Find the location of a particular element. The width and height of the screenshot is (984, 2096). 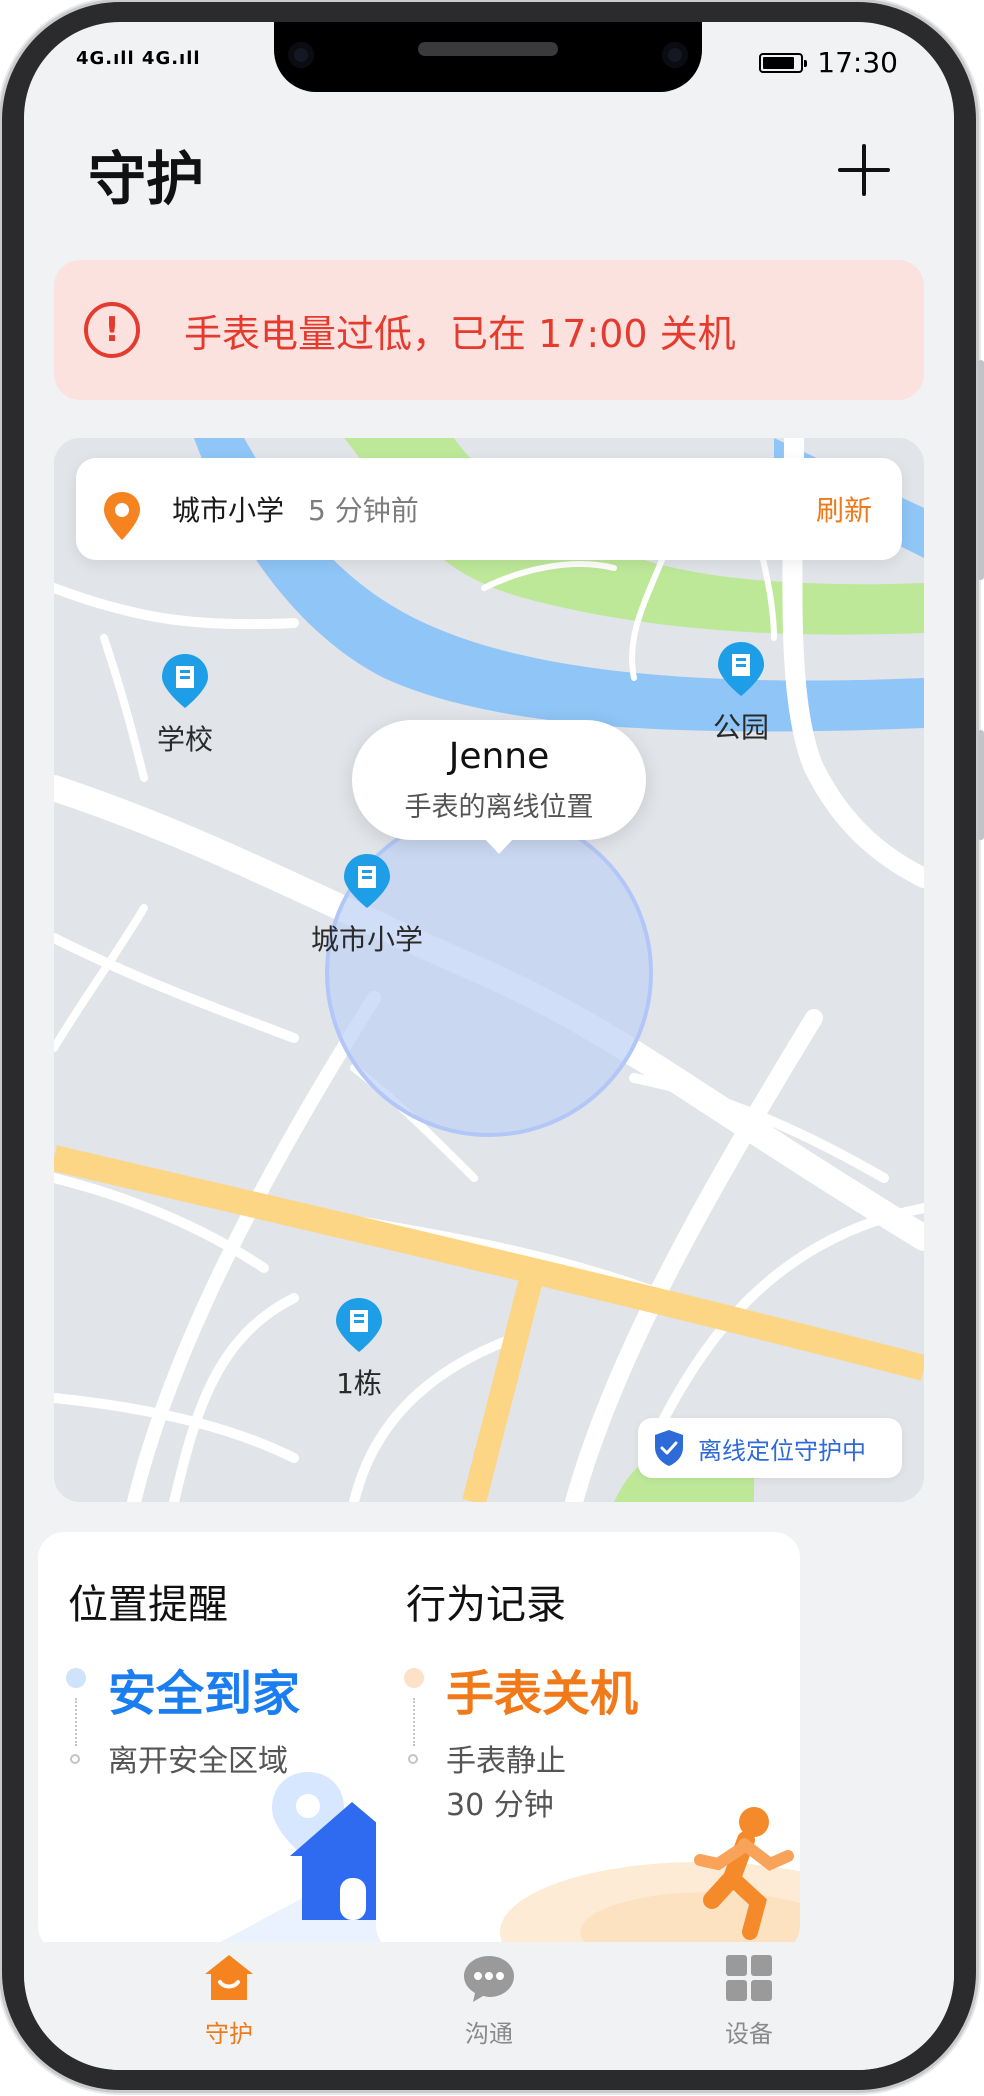

notch is located at coordinates (488, 57).